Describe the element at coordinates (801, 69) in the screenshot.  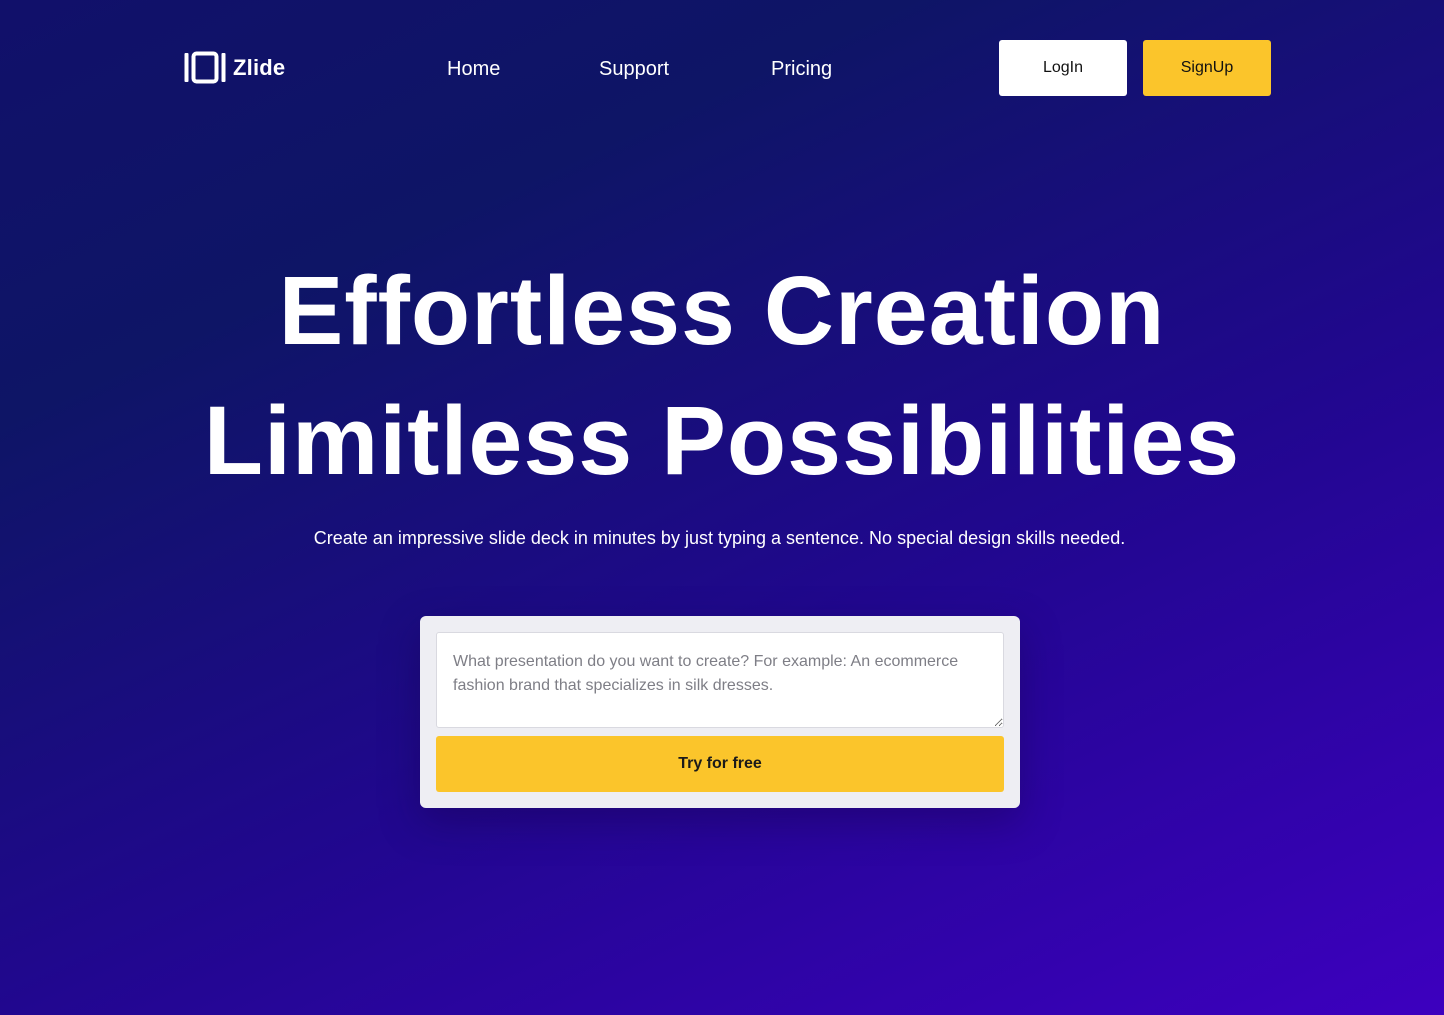
I see `nav-link-pricing: Pricing` at that location.